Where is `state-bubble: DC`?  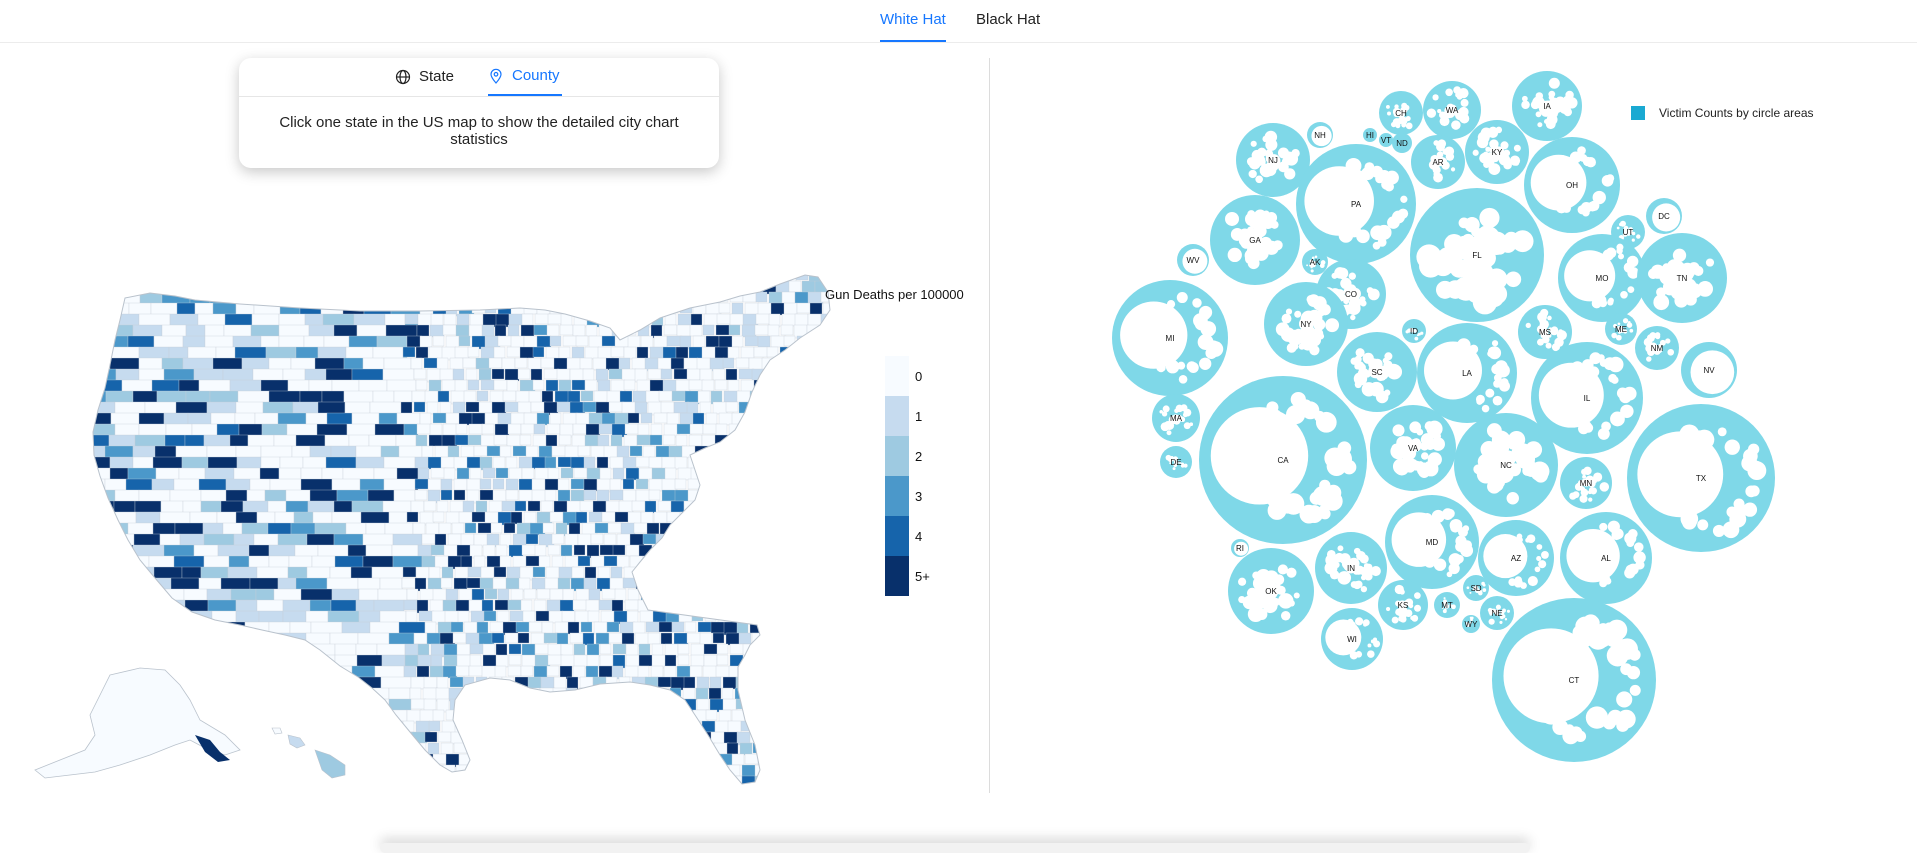
state-bubble: DC is located at coordinates (1664, 216).